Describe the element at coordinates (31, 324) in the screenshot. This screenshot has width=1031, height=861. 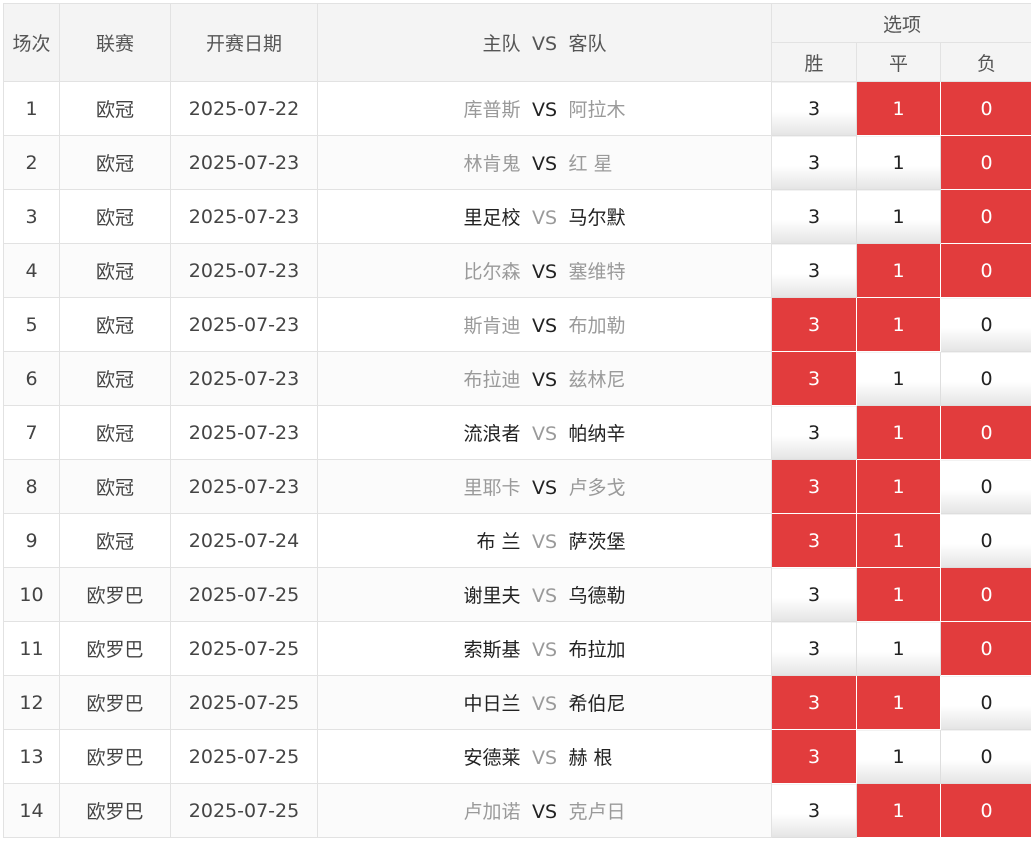
I see `row-index: 5` at that location.